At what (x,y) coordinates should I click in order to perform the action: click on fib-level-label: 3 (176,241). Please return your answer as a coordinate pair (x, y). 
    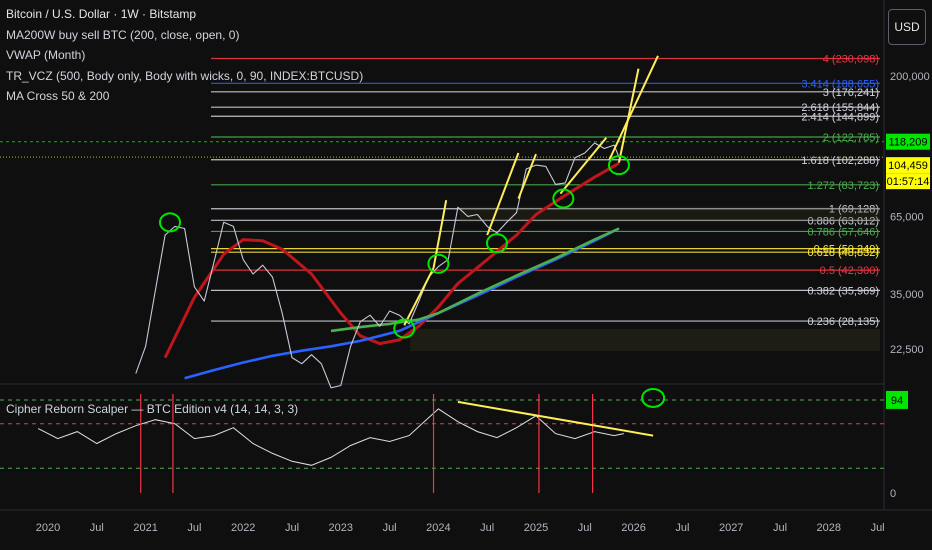
    Looking at the image, I should click on (851, 93).